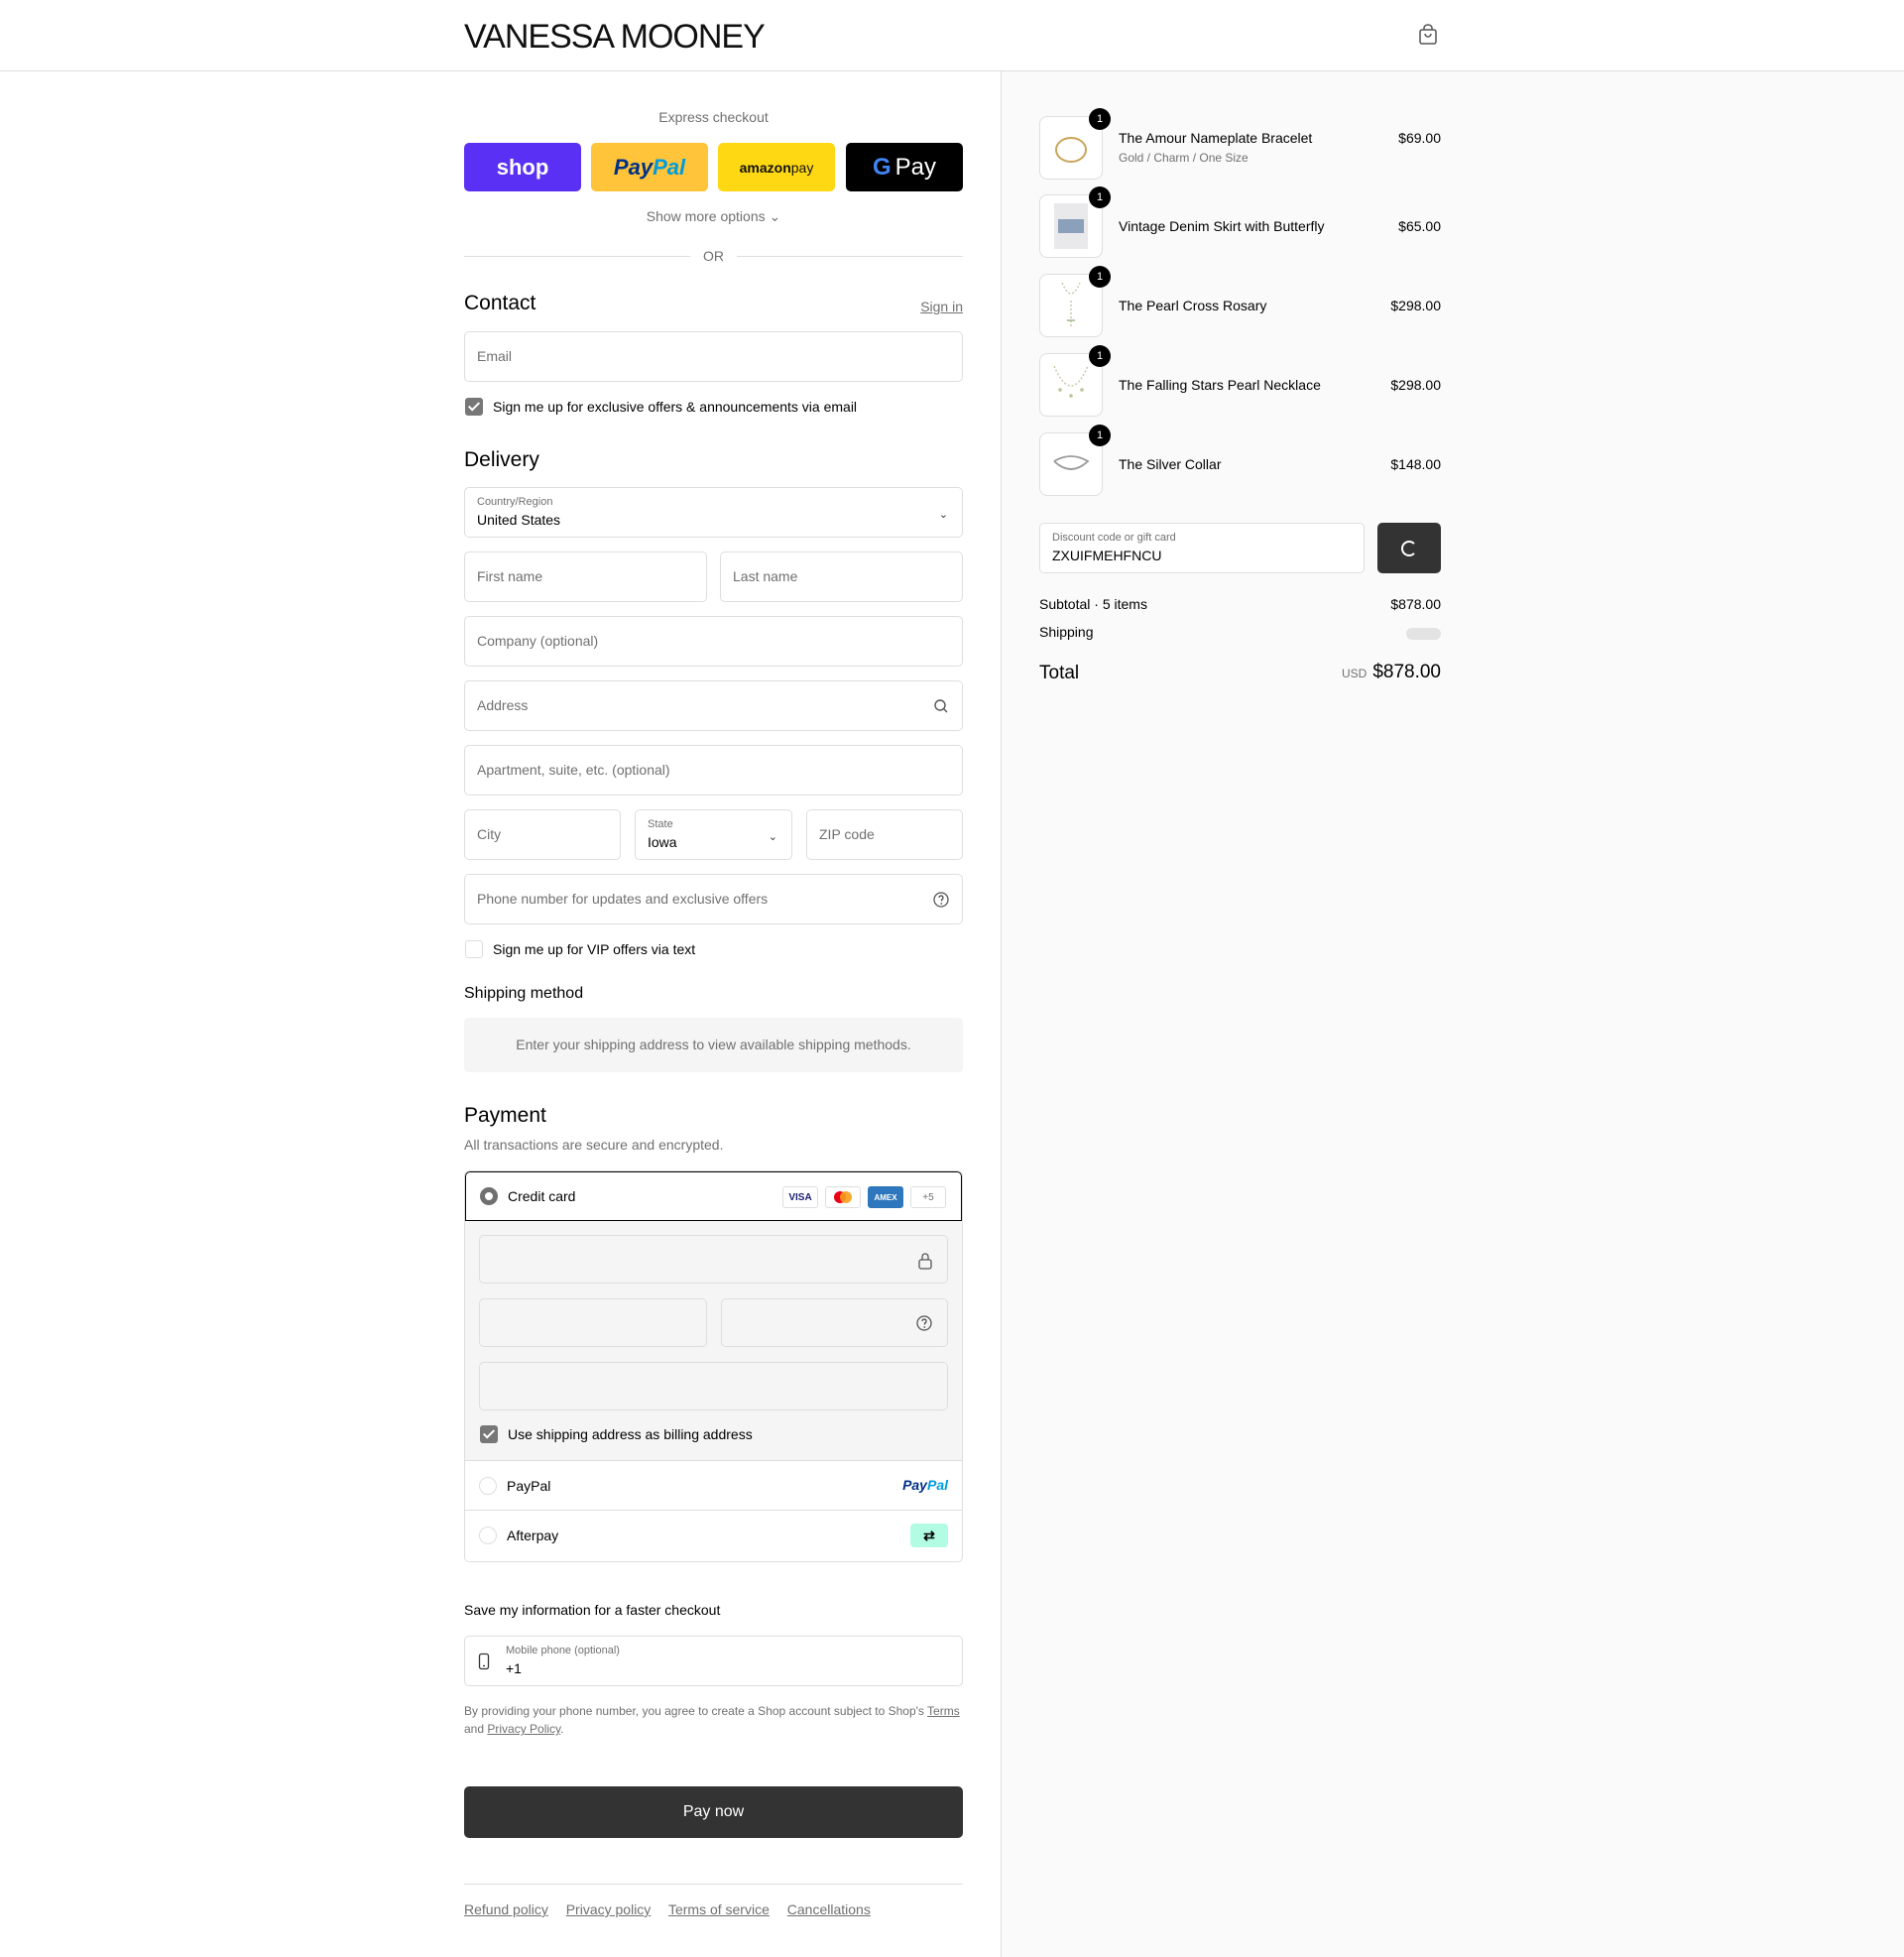 The image size is (1904, 1957). Describe the element at coordinates (713, 1812) in the screenshot. I see `pay-now-button: Pay now` at that location.